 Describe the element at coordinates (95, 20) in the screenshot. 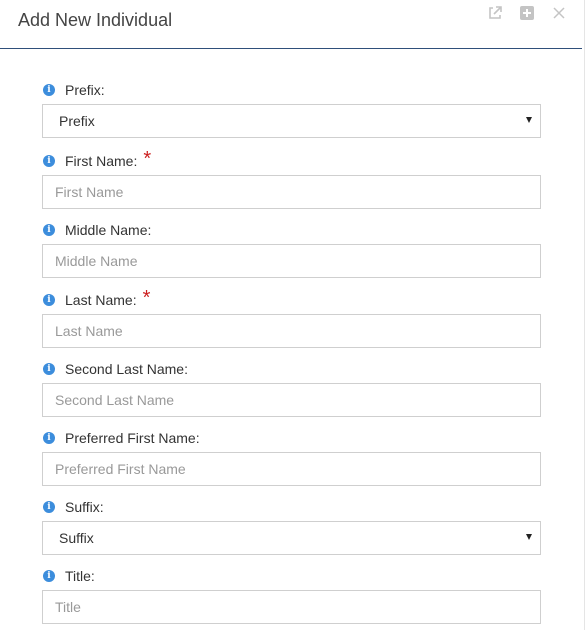

I see `dialog-title: Add New Individual` at that location.